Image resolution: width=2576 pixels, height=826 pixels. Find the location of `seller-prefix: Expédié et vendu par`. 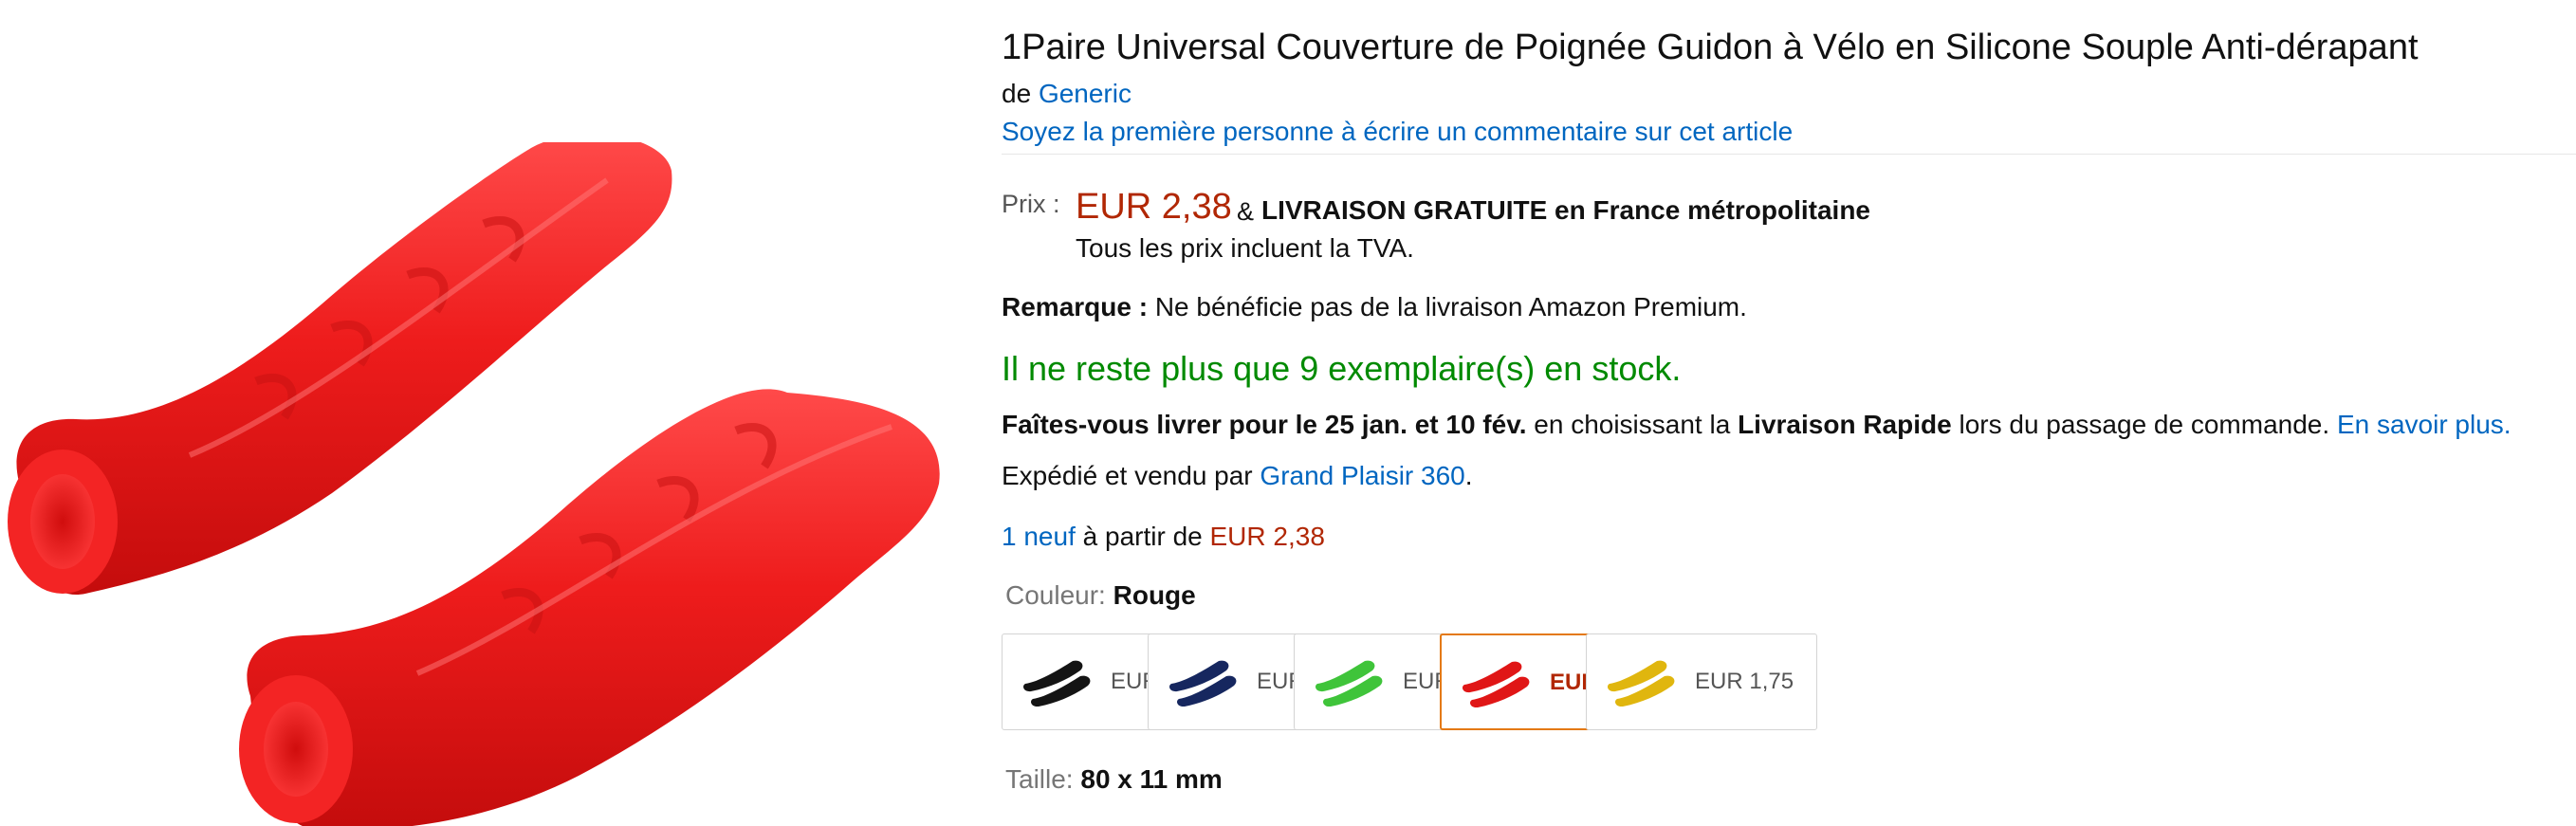

seller-prefix: Expédié et vendu par is located at coordinates (1127, 475).